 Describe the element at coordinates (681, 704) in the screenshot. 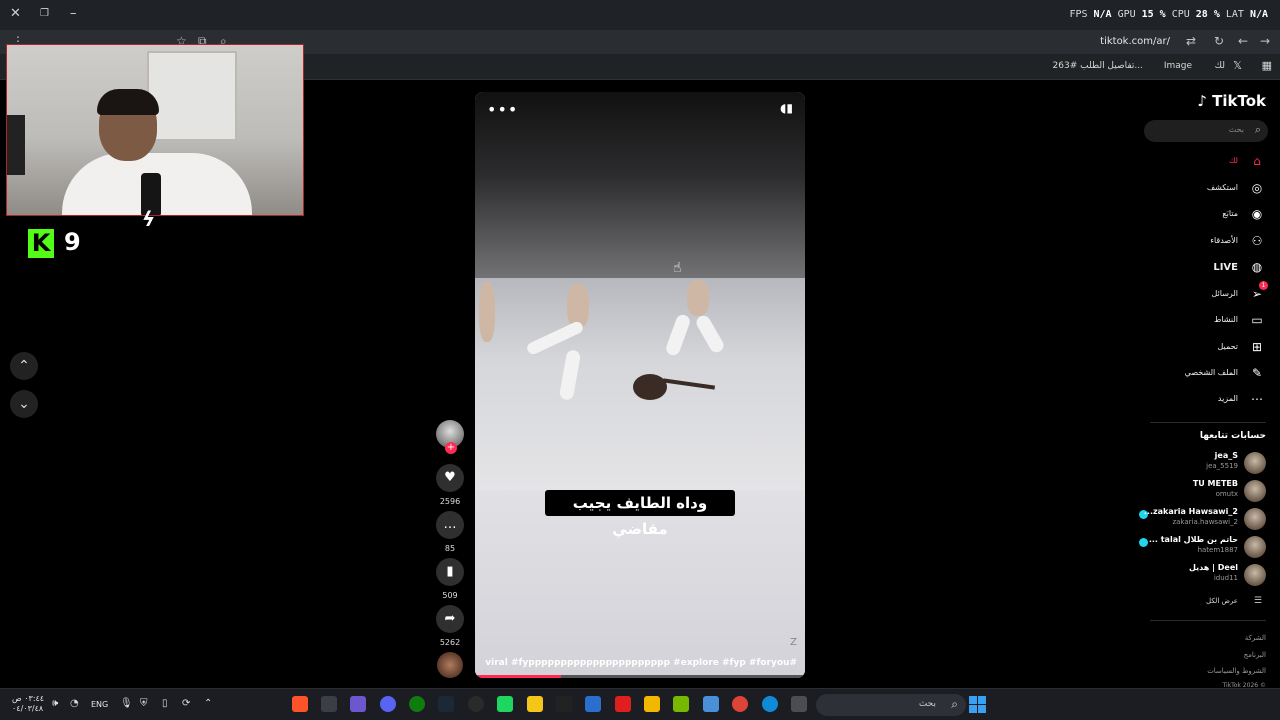

I see `nvidia-icon` at that location.